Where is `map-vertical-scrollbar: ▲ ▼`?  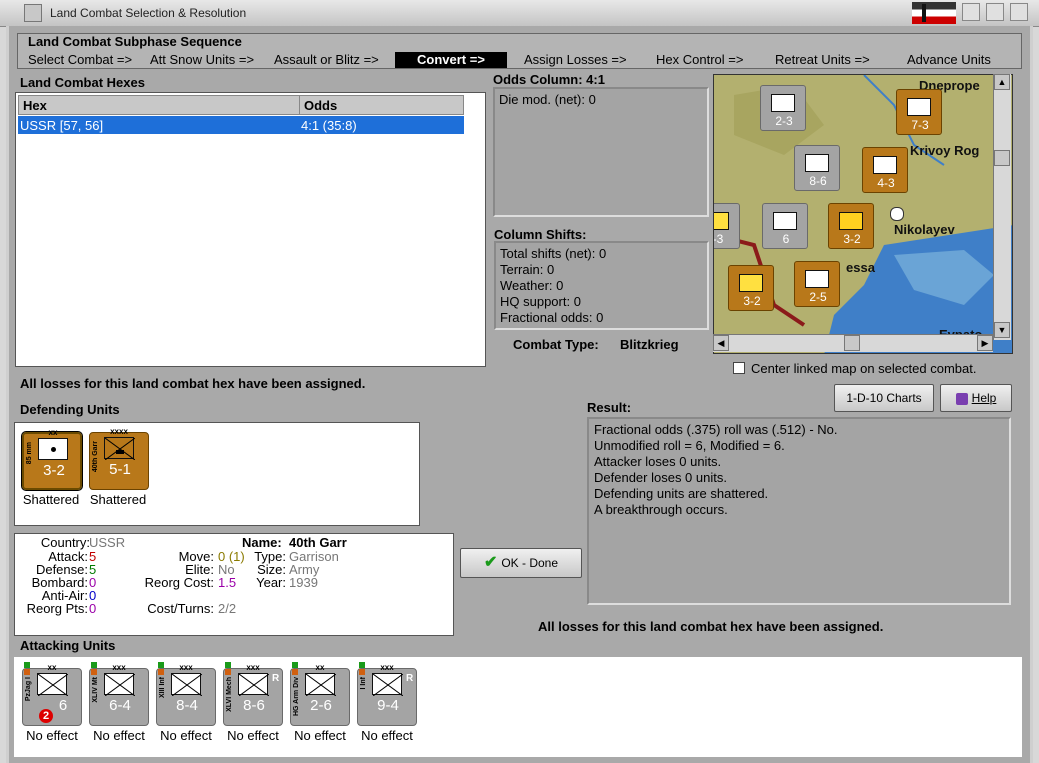 map-vertical-scrollbar: ▲ ▼ is located at coordinates (1002, 207).